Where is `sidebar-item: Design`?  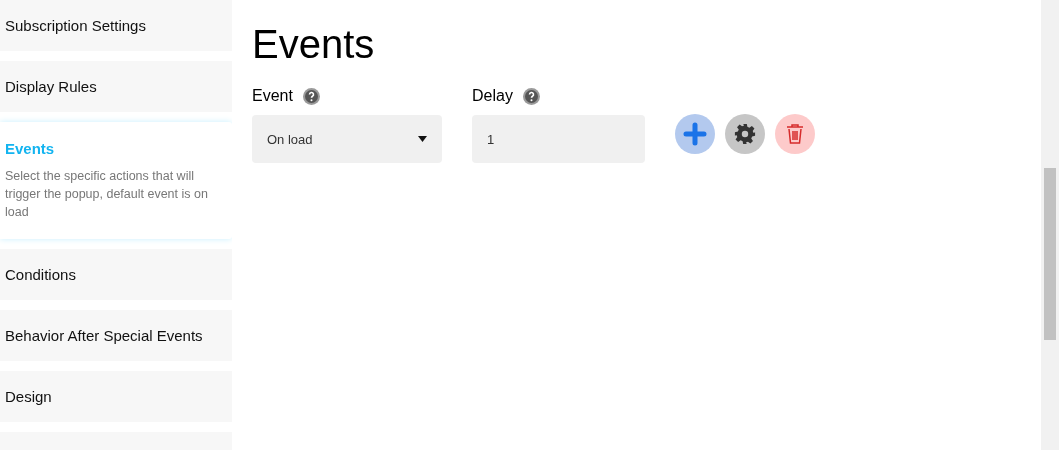
sidebar-item: Design is located at coordinates (116, 396).